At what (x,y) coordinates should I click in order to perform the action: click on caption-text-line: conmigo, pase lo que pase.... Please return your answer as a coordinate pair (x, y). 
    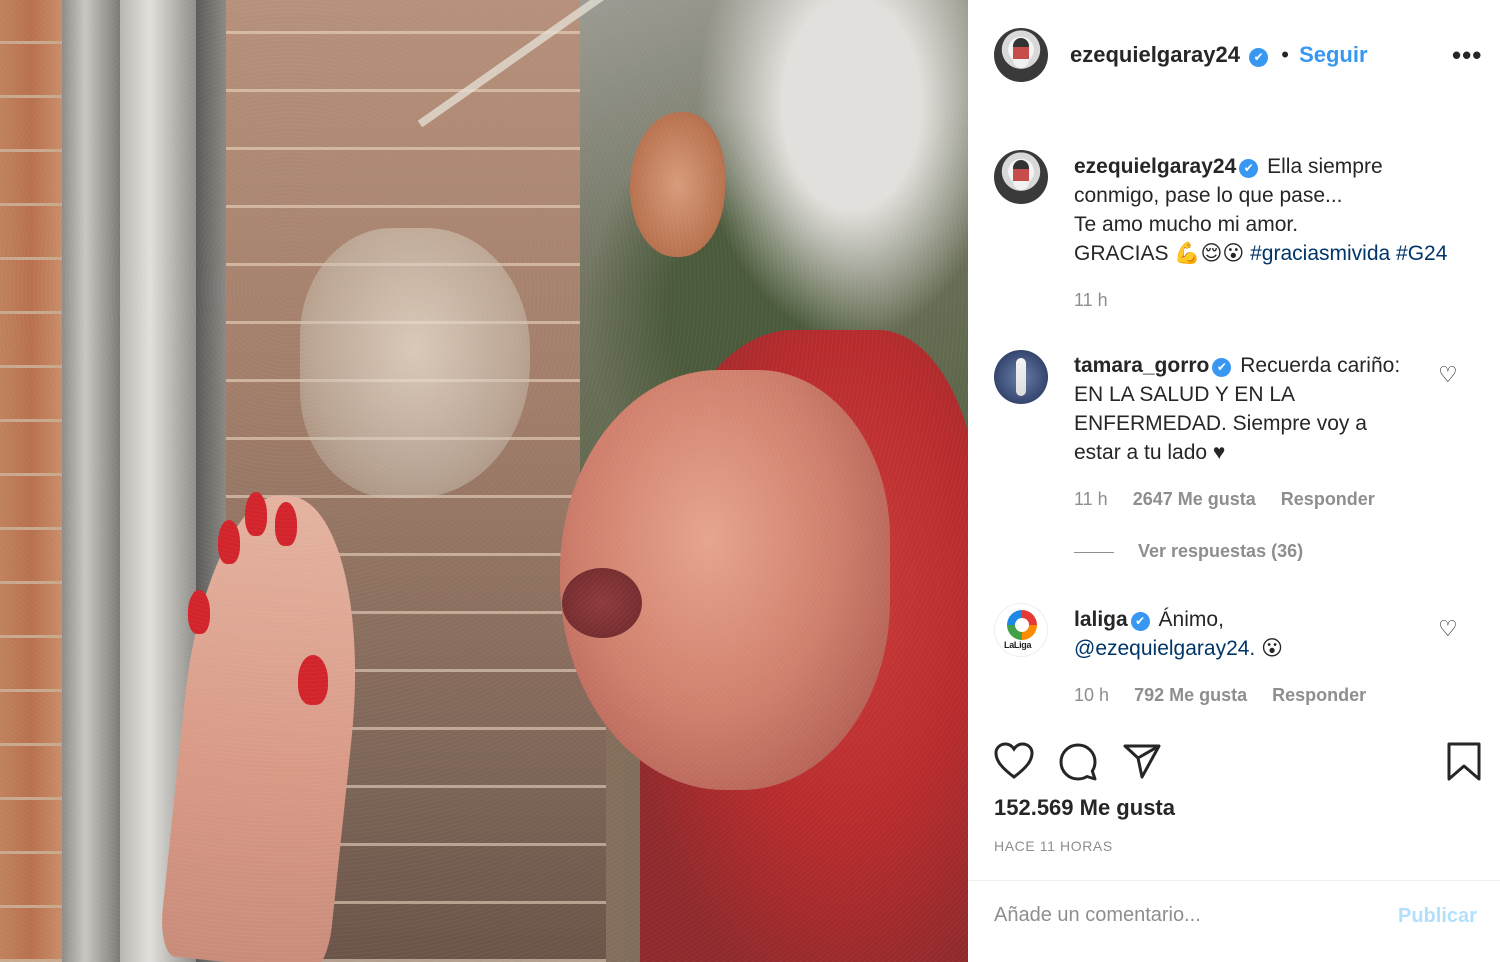
    Looking at the image, I should click on (1208, 195).